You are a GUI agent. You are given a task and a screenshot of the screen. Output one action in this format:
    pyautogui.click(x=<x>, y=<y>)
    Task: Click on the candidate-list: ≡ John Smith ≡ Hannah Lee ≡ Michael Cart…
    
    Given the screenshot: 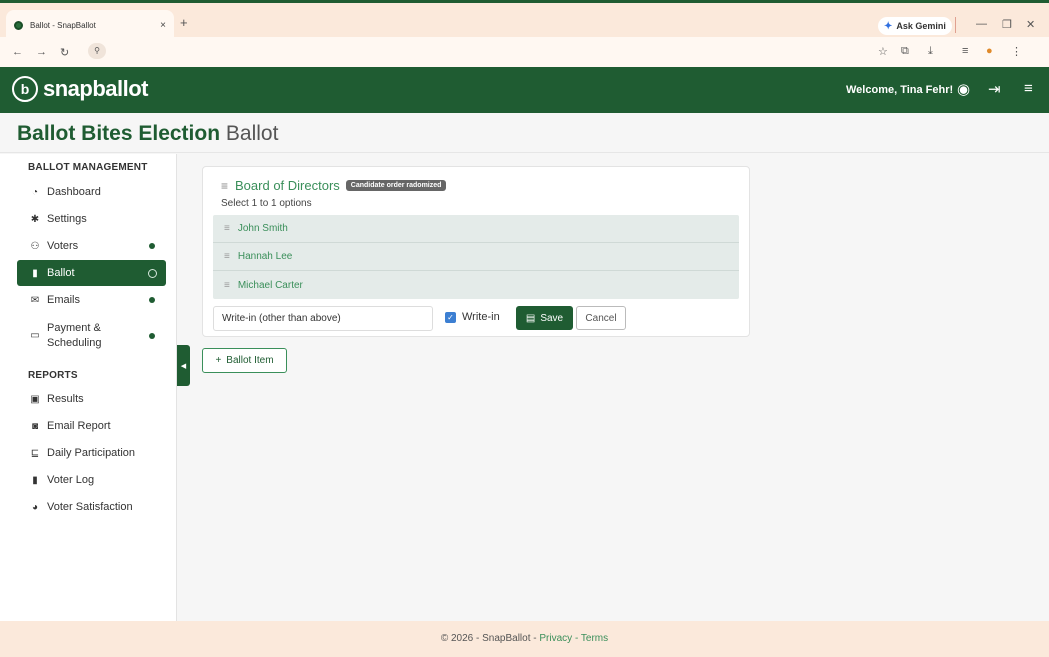 What is the action you would take?
    pyautogui.click(x=476, y=257)
    